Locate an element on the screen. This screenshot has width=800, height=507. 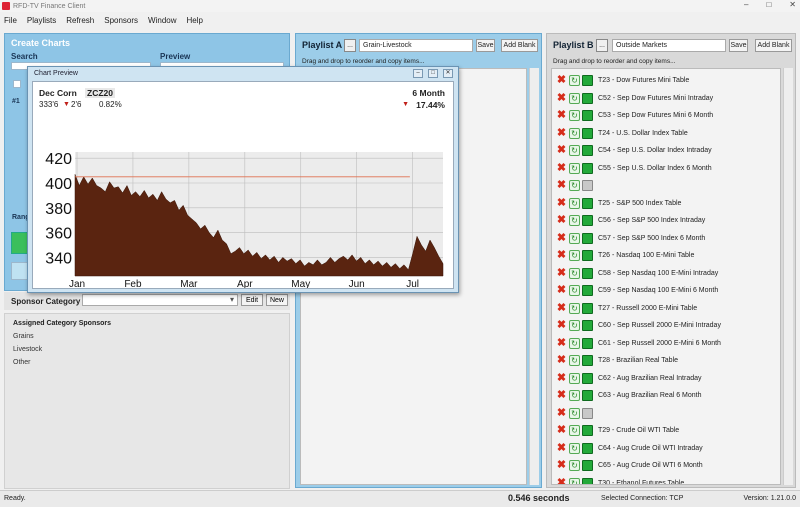
menu-window: Window is located at coordinates (162, 20).